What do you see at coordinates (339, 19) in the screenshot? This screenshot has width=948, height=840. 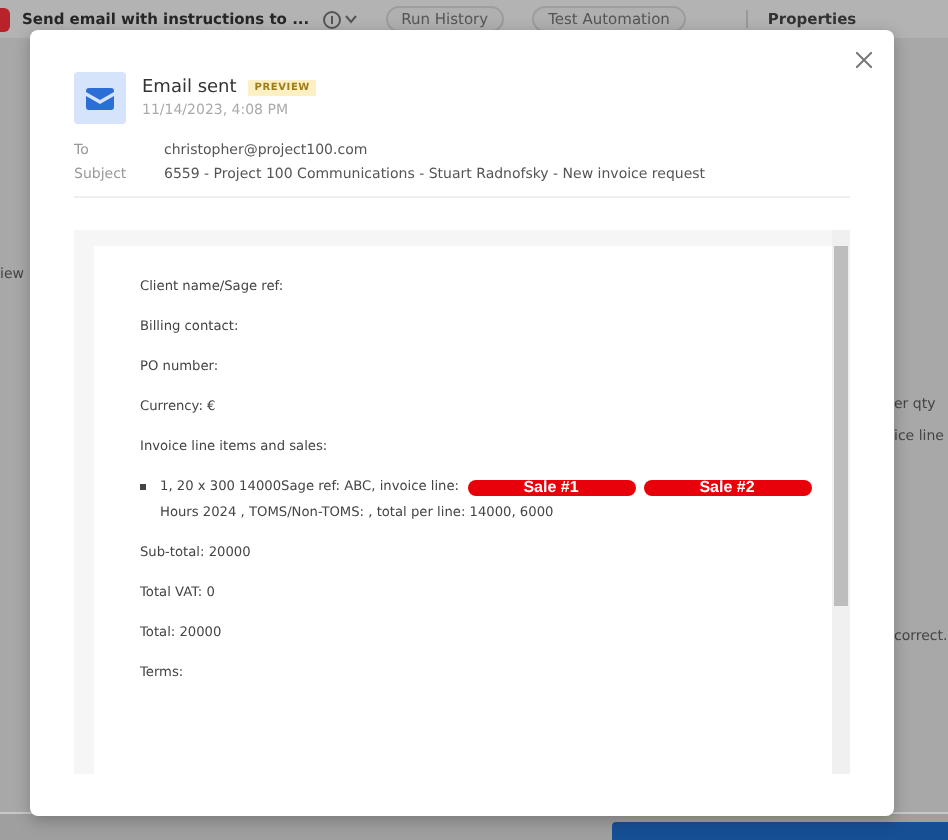 I see `info-icon` at bounding box center [339, 19].